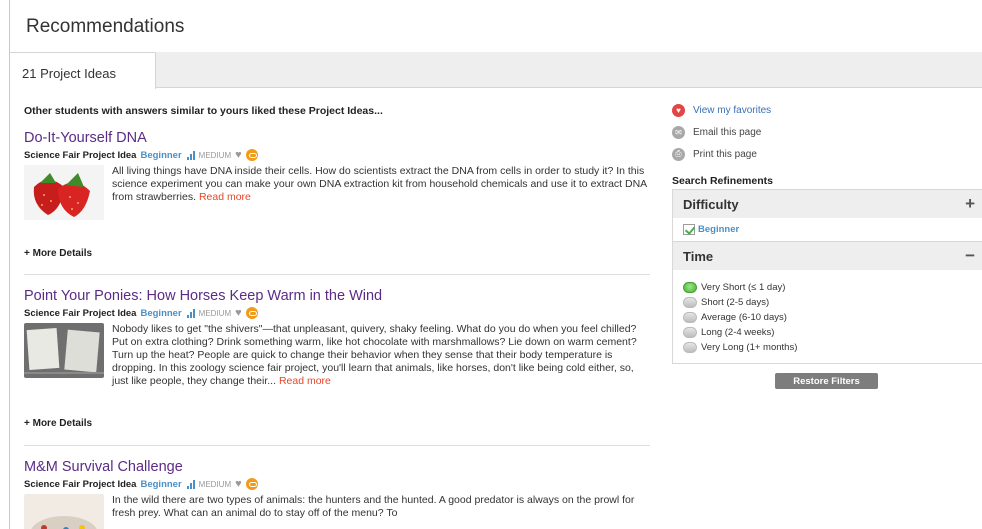 This screenshot has width=982, height=529. What do you see at coordinates (690, 287) in the screenshot?
I see `radio-selected-icon` at bounding box center [690, 287].